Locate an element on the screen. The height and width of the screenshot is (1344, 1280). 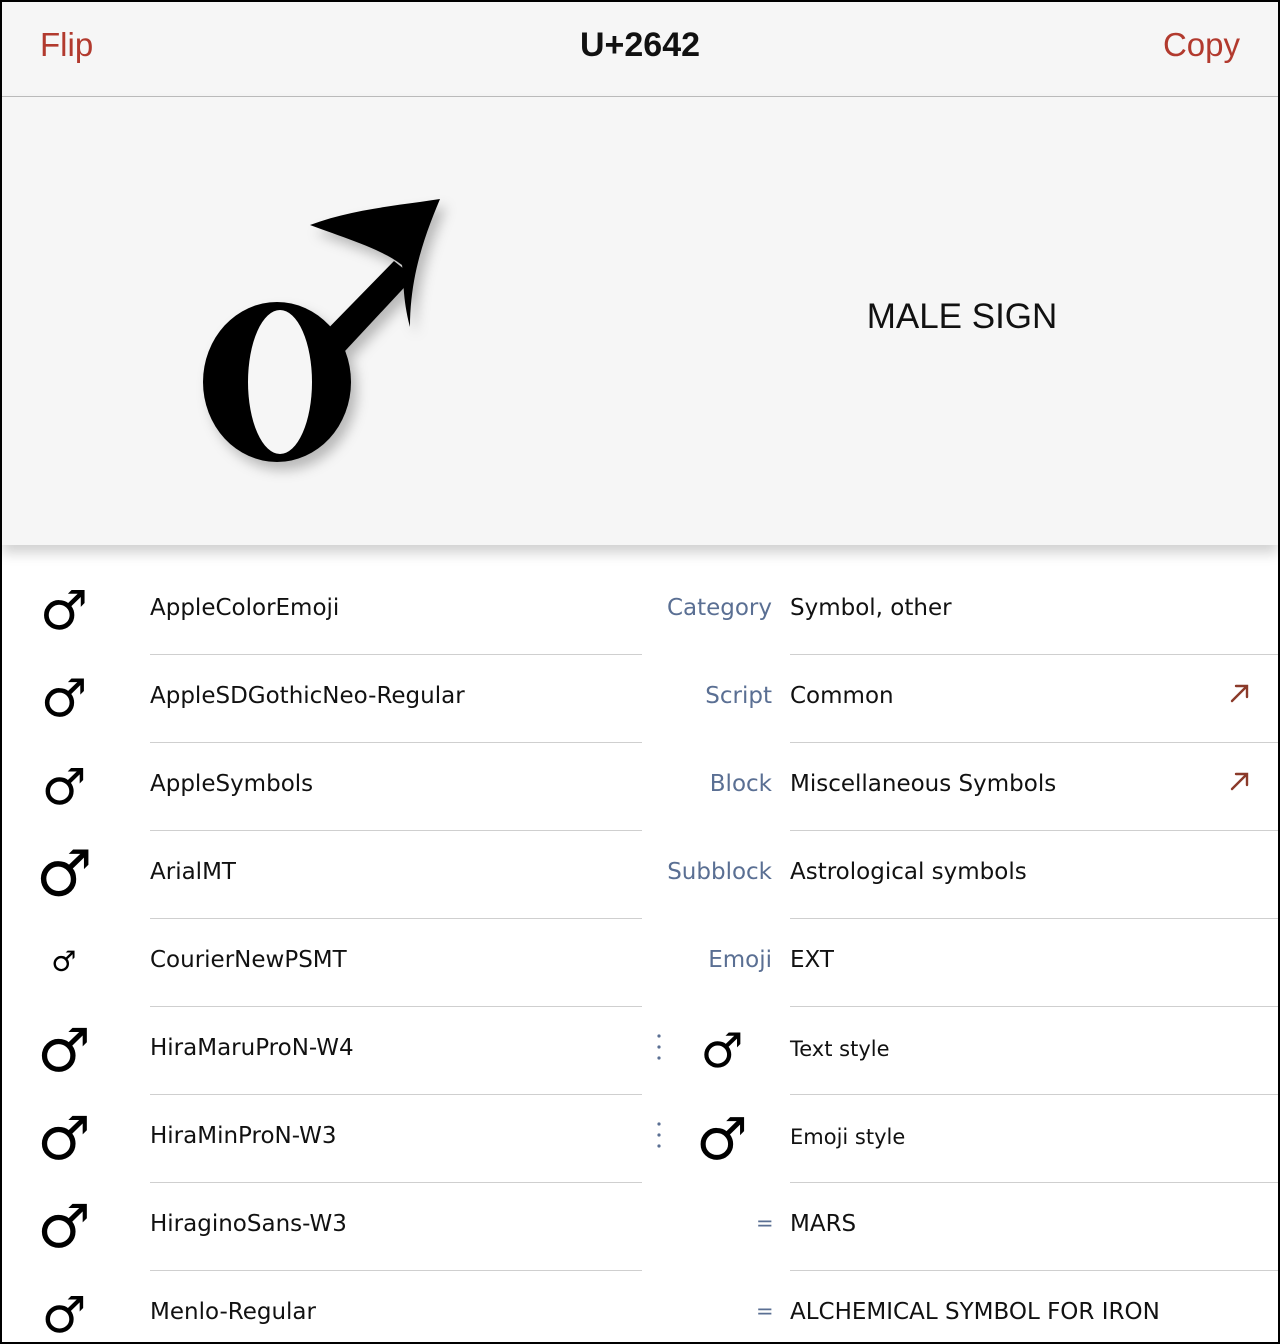
font-name: ArialMT is located at coordinates (193, 872).